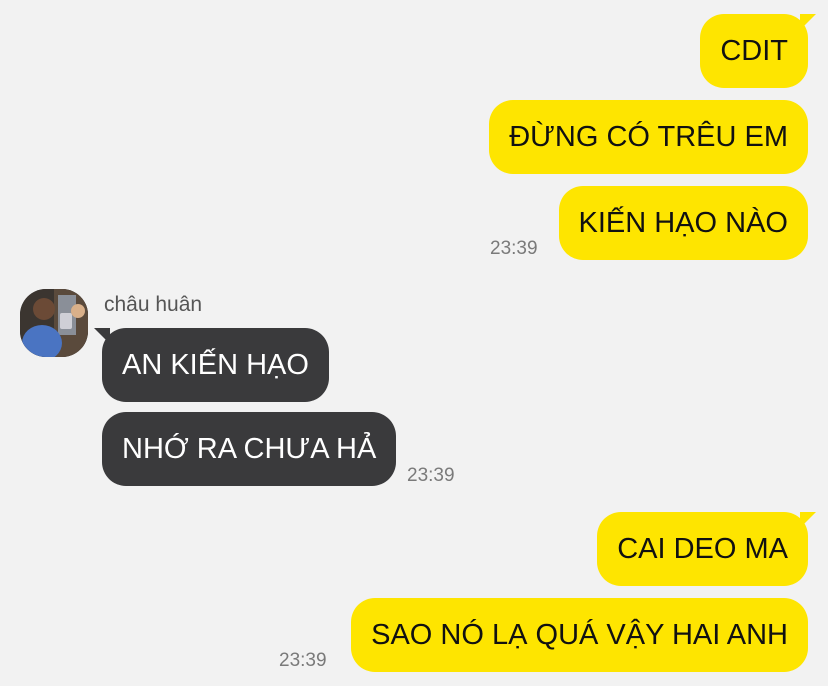  I want to click on outgoing-message: SAO NÓ LẠ QUÁ VẬY HAI ANH, so click(579, 635).